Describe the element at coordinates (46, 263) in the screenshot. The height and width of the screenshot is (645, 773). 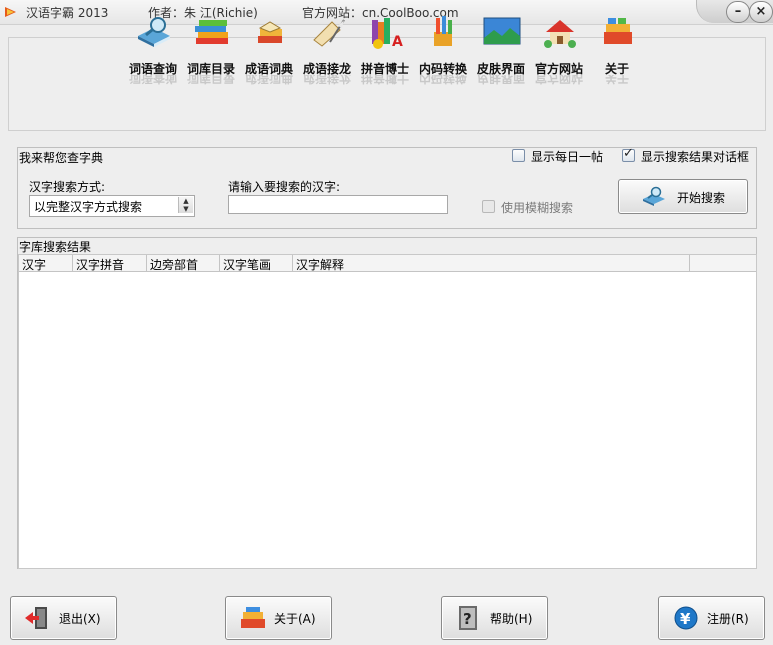
I see `column-header-char: 汉字` at that location.